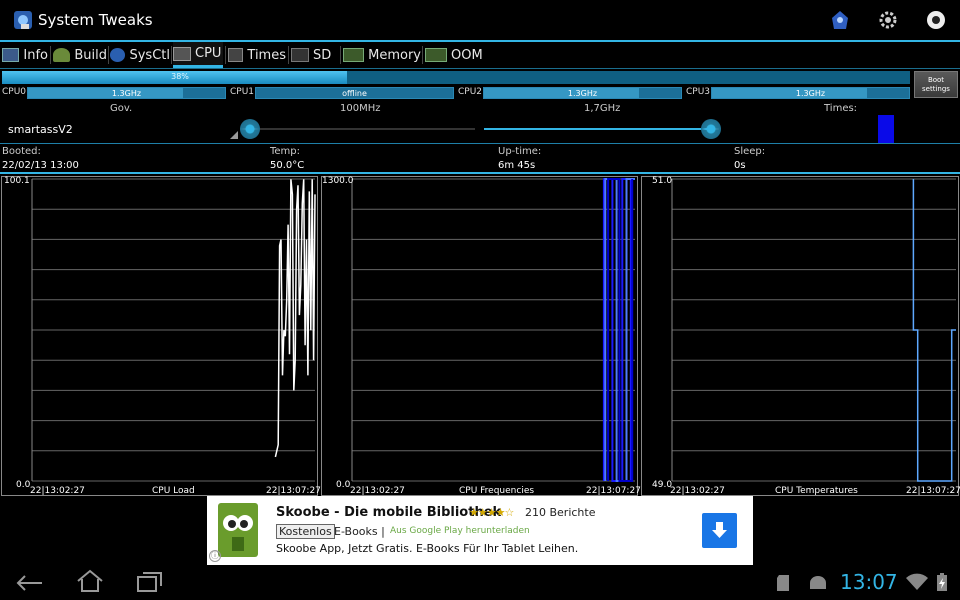 Image resolution: width=960 pixels, height=600 pixels. Describe the element at coordinates (180, 76) in the screenshot. I see `cpu-load-percent: 38%` at that location.